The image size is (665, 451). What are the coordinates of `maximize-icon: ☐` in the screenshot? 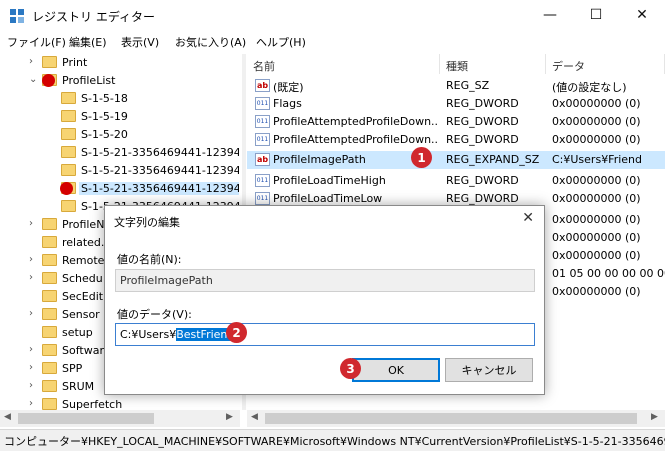 It's located at (596, 15).